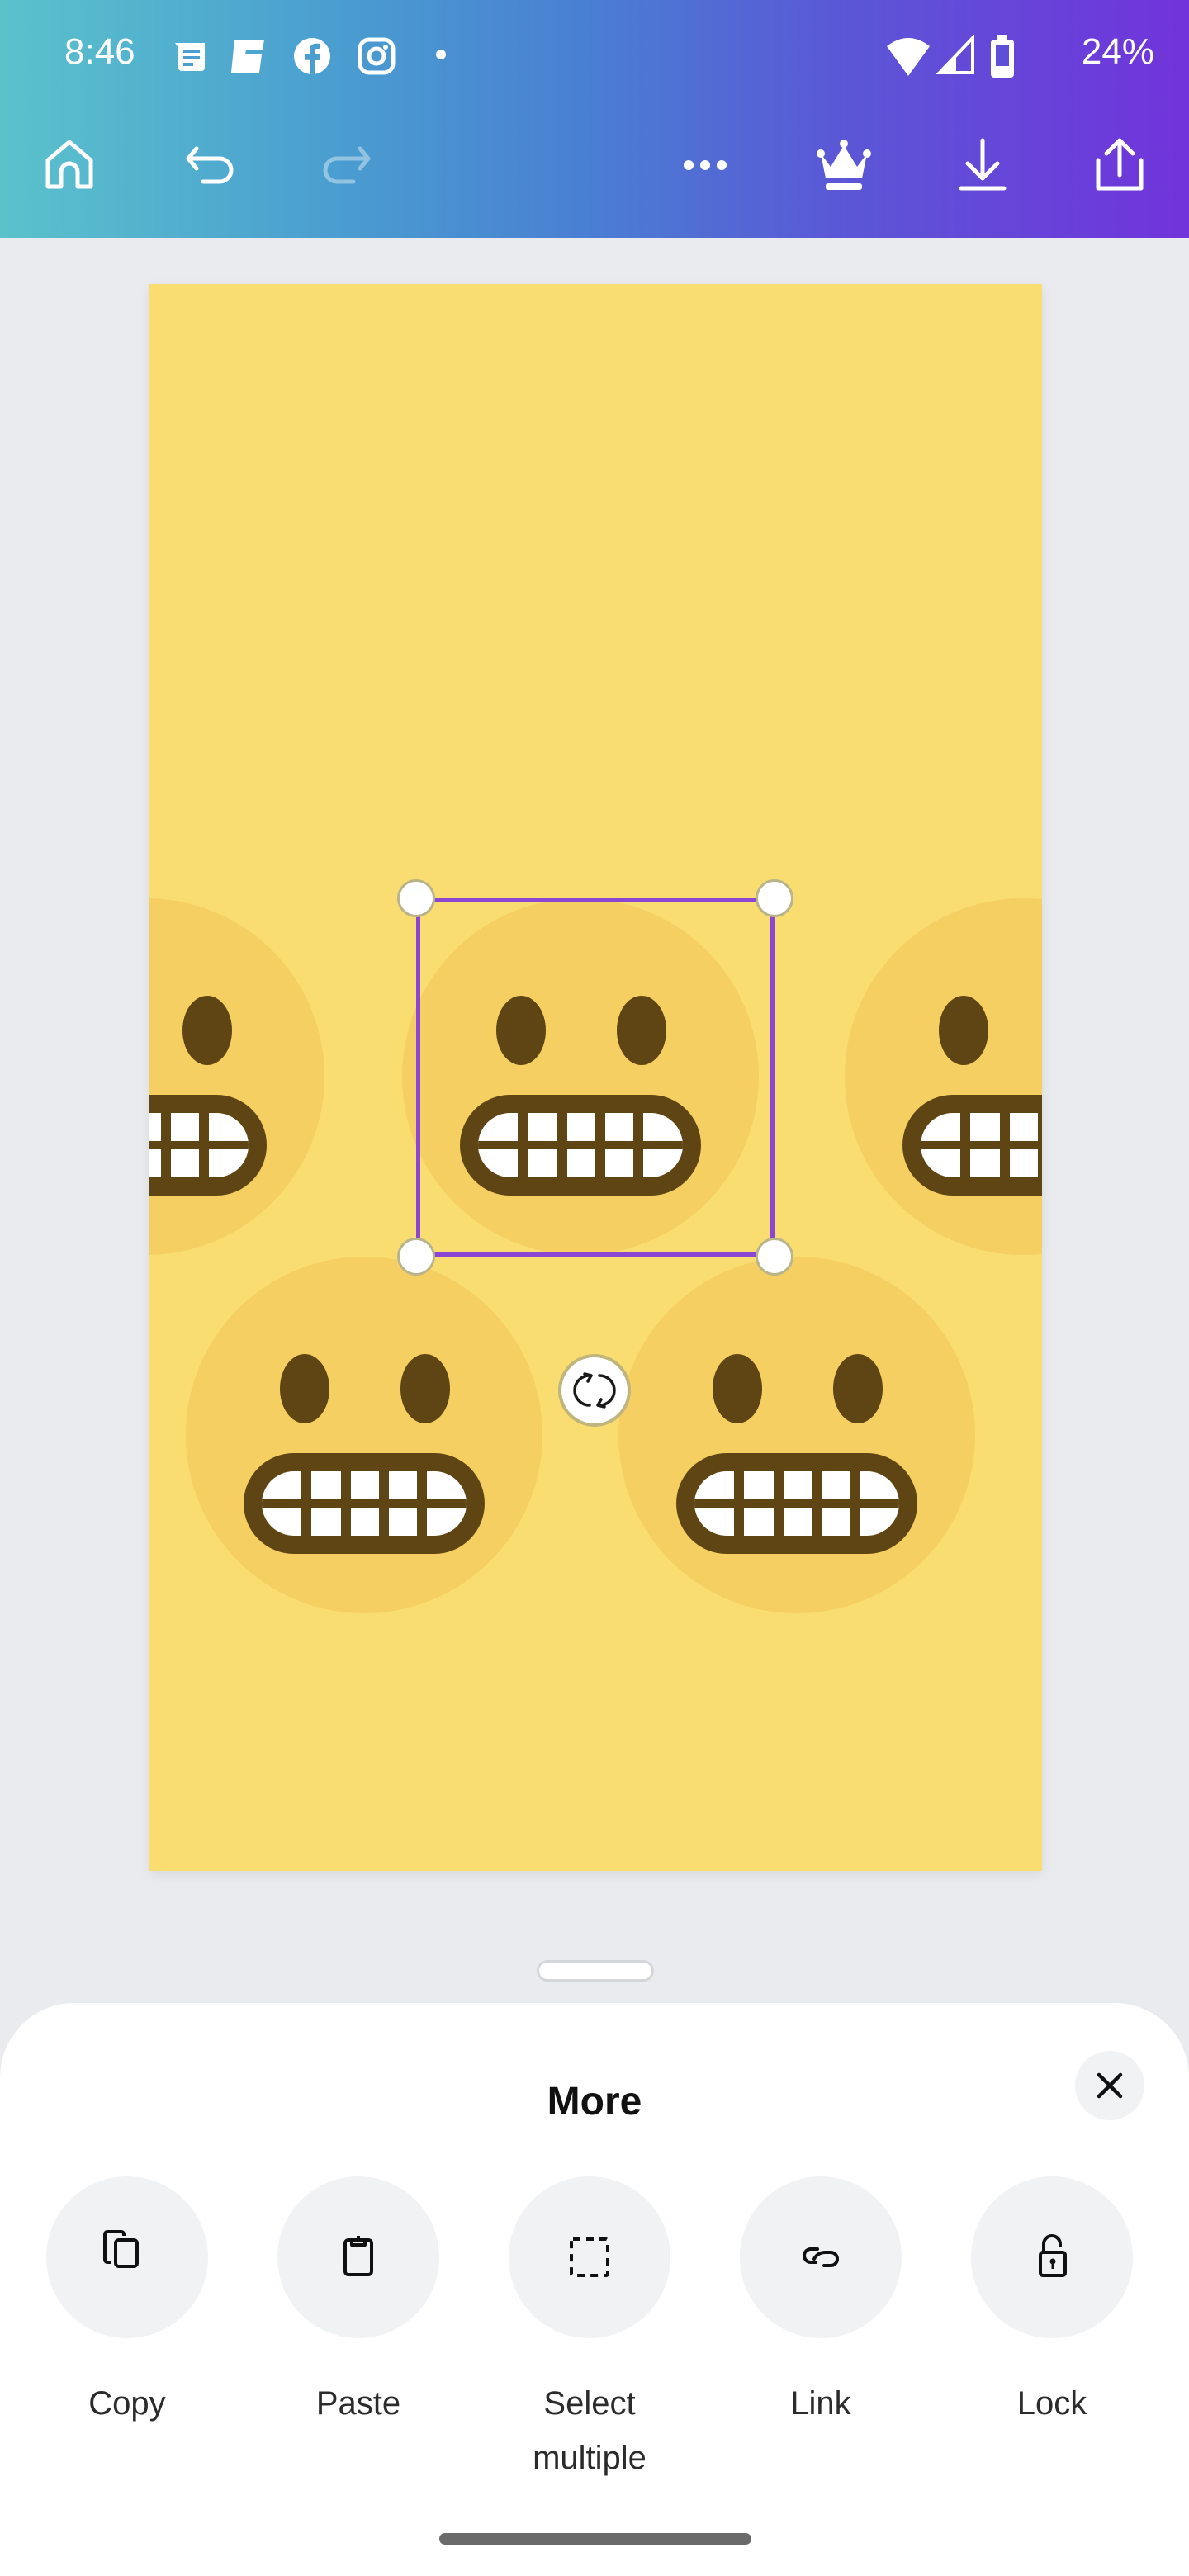 The width and height of the screenshot is (1189, 2576). Describe the element at coordinates (595, 1971) in the screenshot. I see `sheet-drag-handle` at that location.